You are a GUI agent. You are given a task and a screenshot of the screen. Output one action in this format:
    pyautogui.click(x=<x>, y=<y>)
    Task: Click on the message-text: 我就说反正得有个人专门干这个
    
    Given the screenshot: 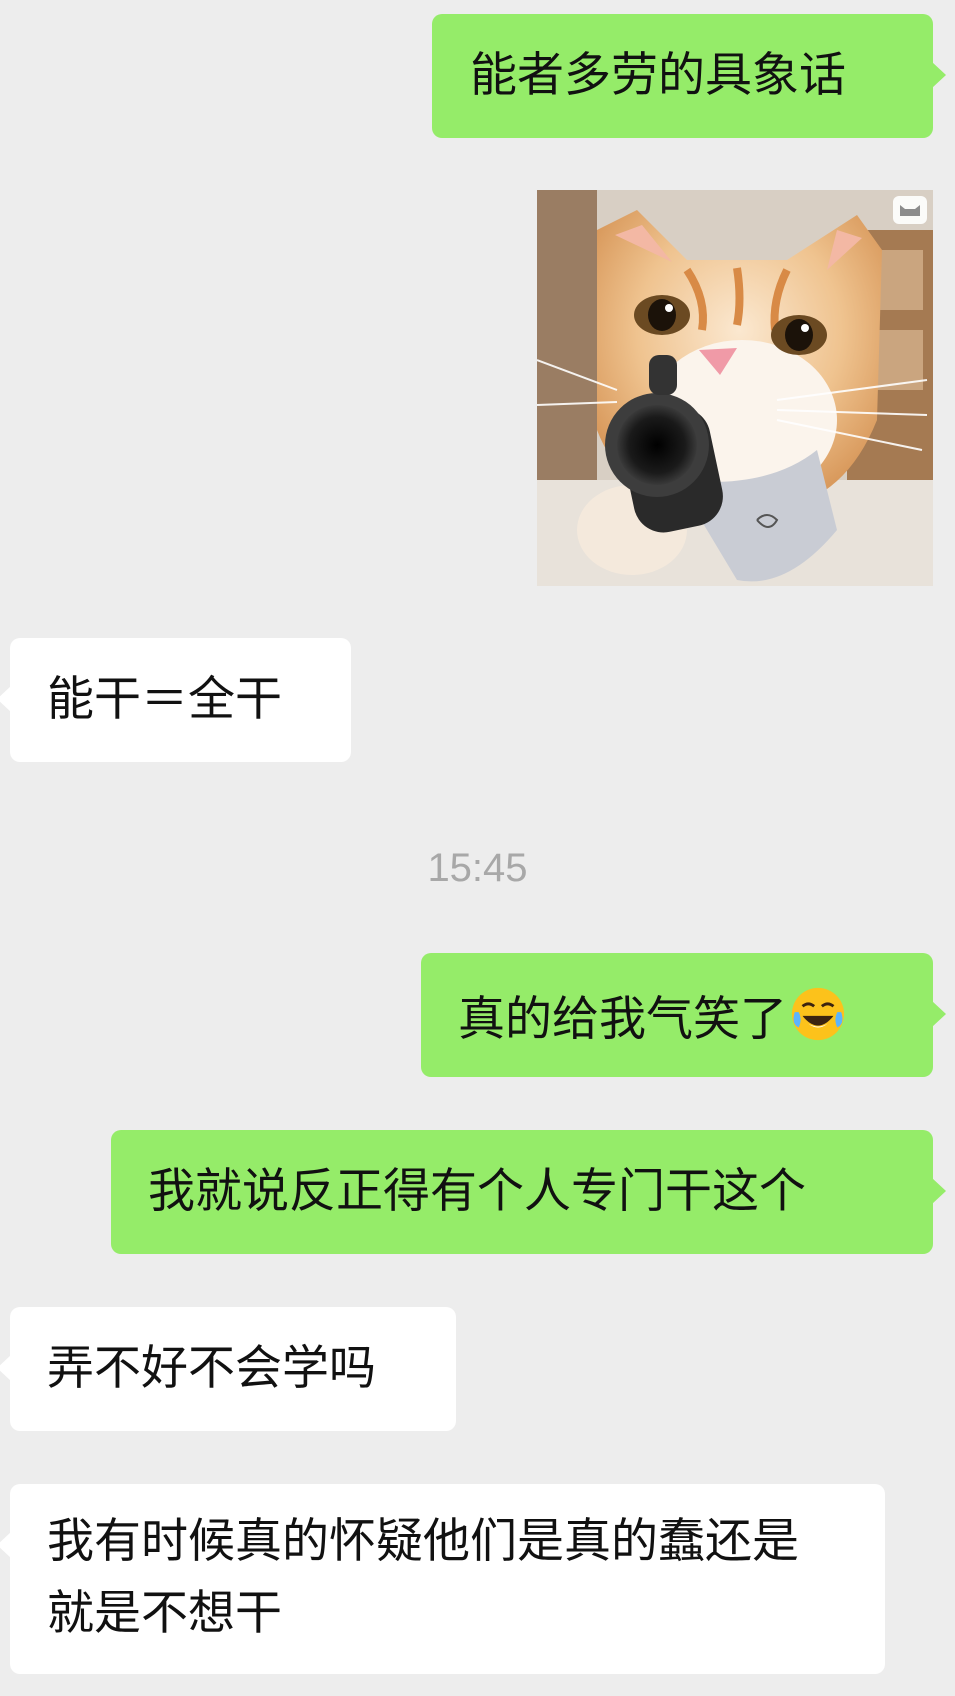 What is the action you would take?
    pyautogui.click(x=477, y=1191)
    